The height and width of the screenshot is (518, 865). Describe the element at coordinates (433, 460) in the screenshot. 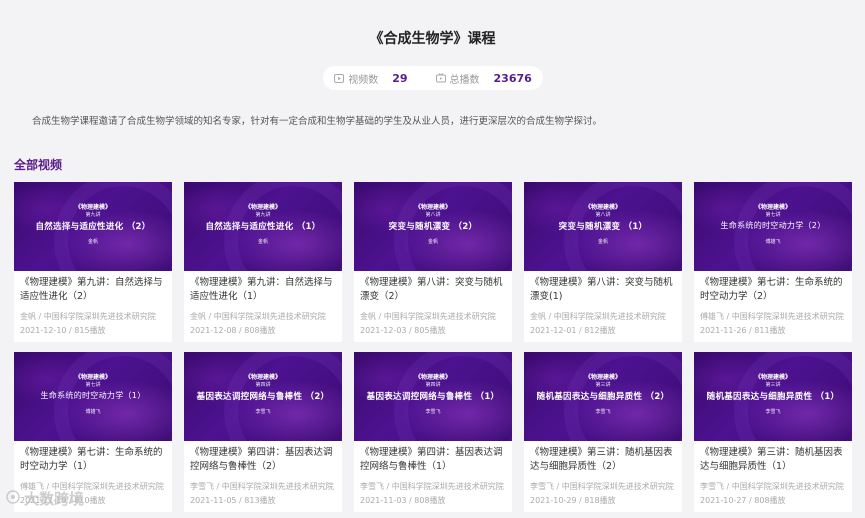

I see `video-title: 《物理建模》第四讲：基因表达调控网络与鲁棒性（1）` at that location.